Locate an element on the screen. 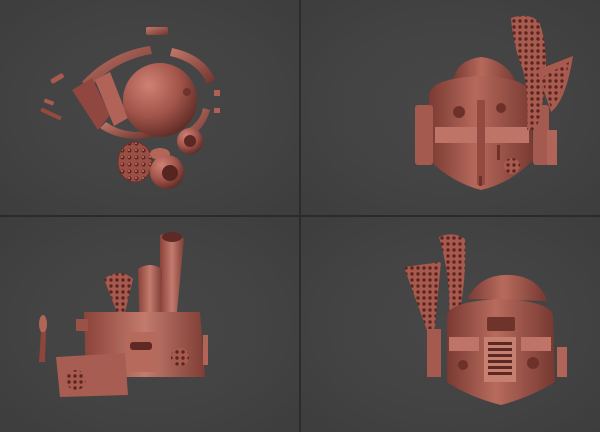  model-exploded-parts is located at coordinates (130, 108).